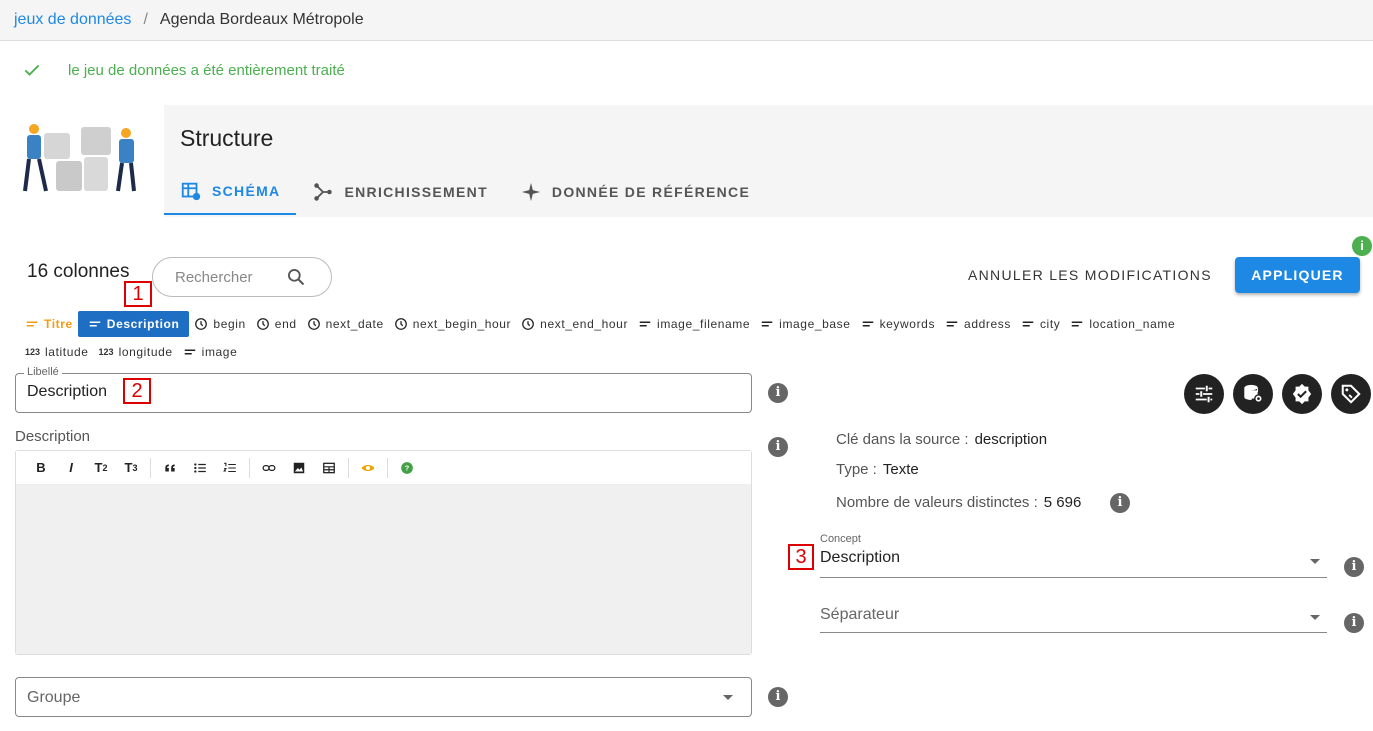 The height and width of the screenshot is (731, 1373). I want to click on numbered-list-button, so click(230, 468).